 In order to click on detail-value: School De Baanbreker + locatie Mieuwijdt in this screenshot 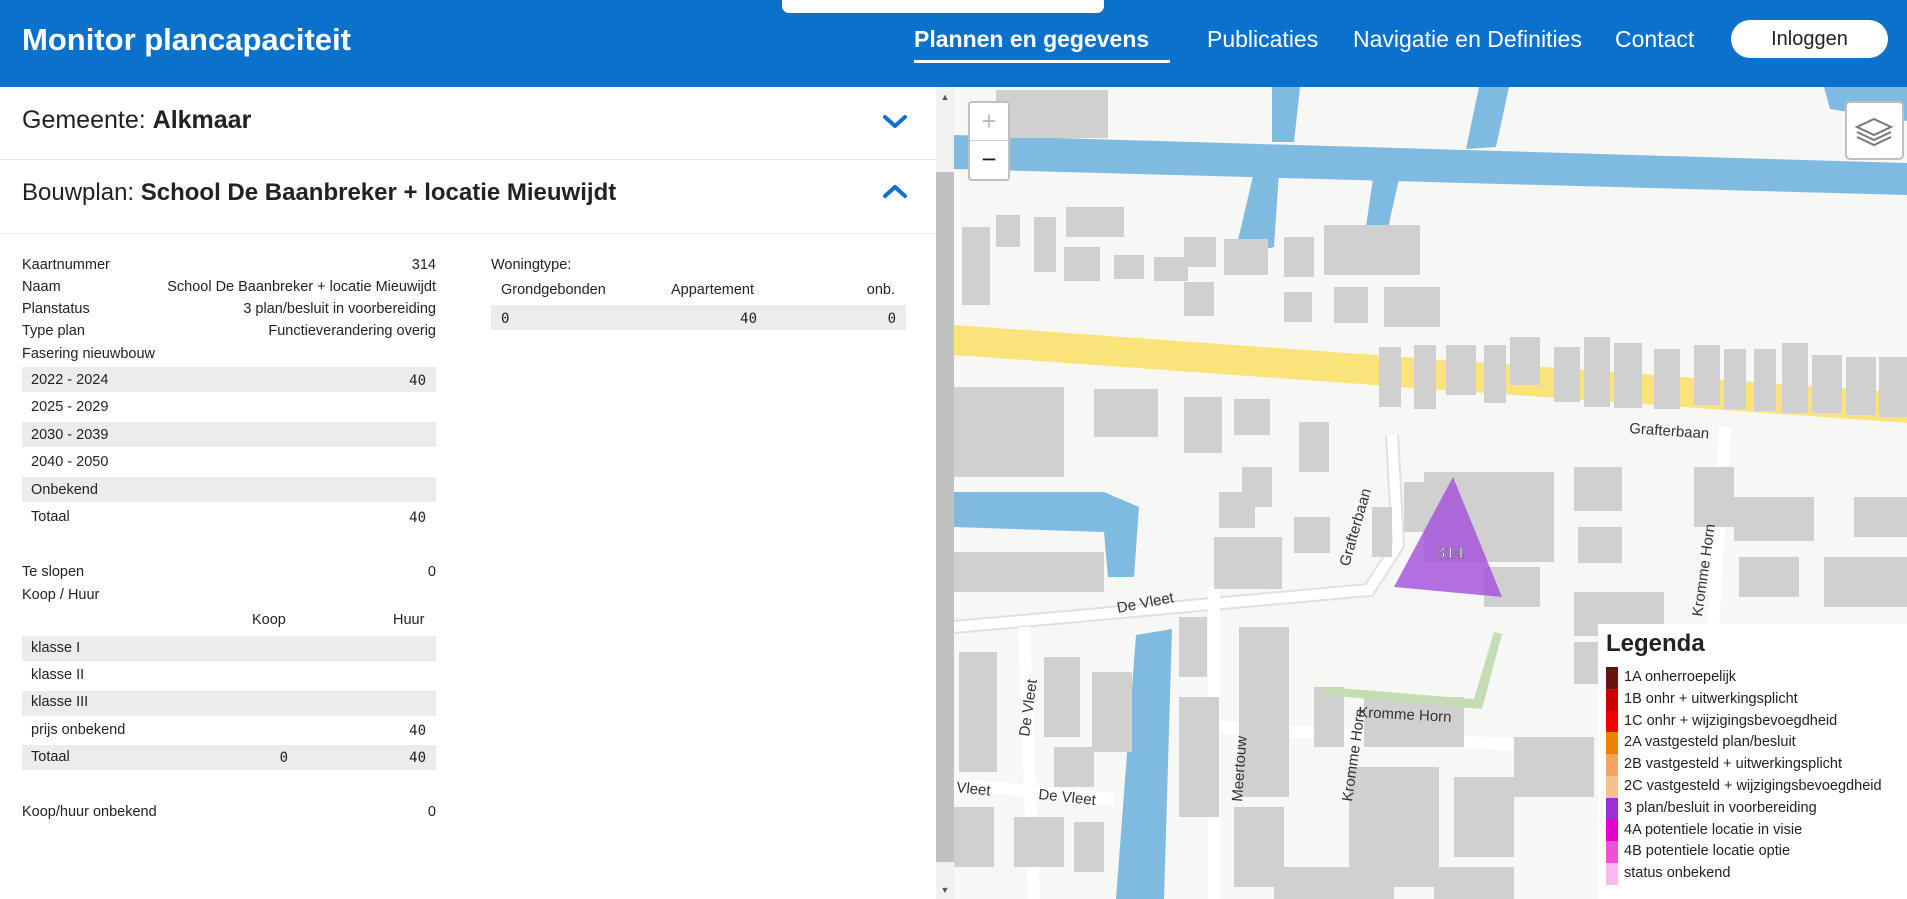, I will do `click(301, 287)`.